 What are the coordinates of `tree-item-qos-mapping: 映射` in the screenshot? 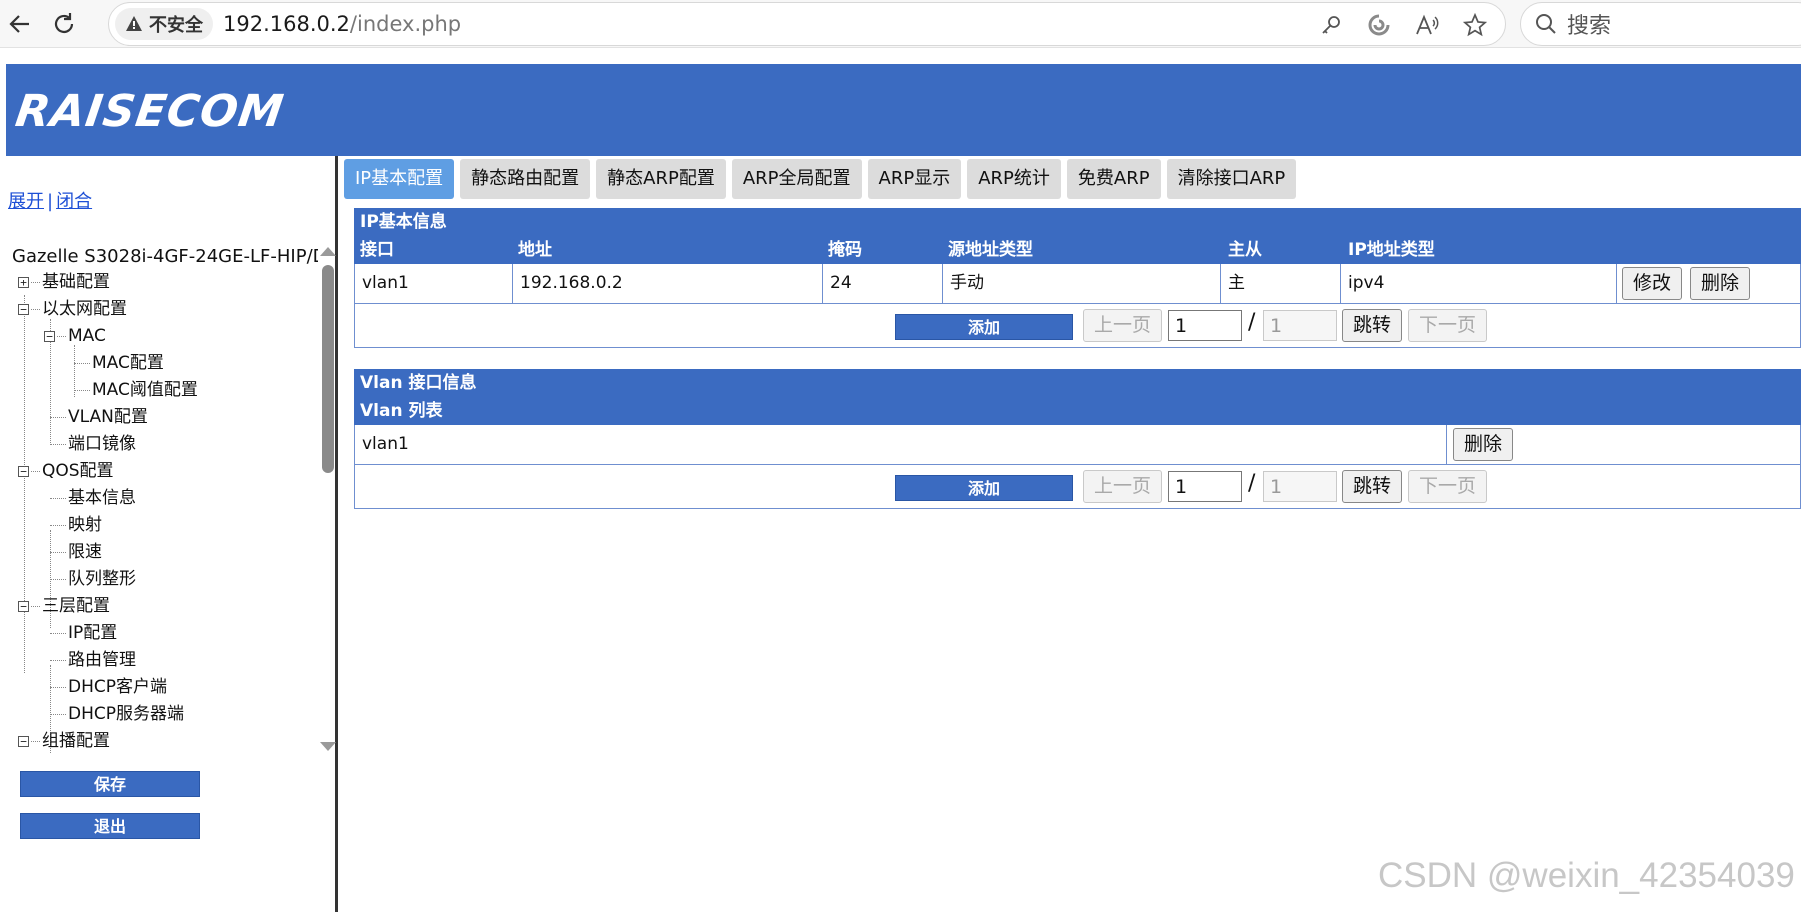 It's located at (165, 525).